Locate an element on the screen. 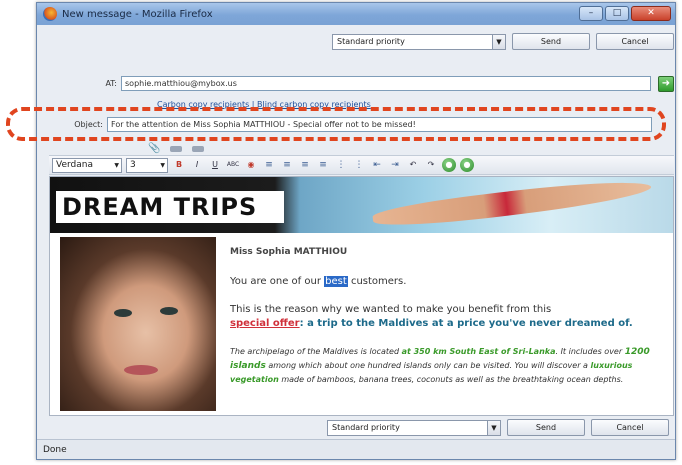 This screenshot has height=465, width=682. status-bar: Done is located at coordinates (356, 449).